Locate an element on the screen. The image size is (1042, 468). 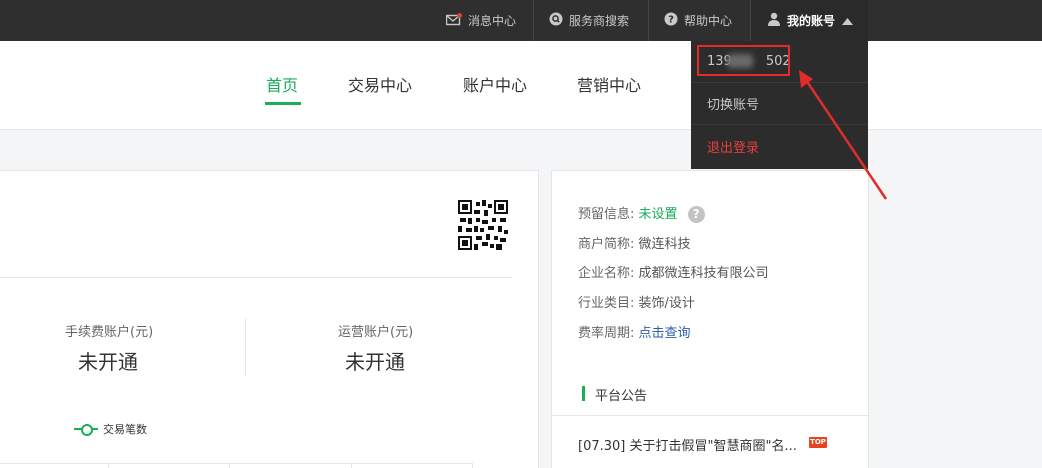
provider-search-link: 服务商搜索 is located at coordinates (589, 20).